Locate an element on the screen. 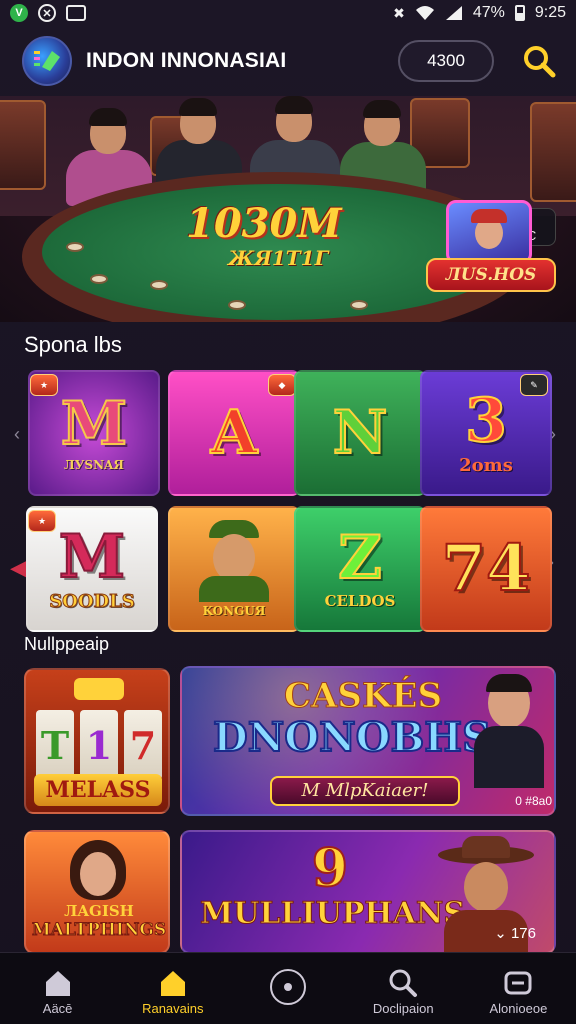 Image resolution: width=576 pixels, height=1024 pixels. game-tile: 74 is located at coordinates (486, 569).